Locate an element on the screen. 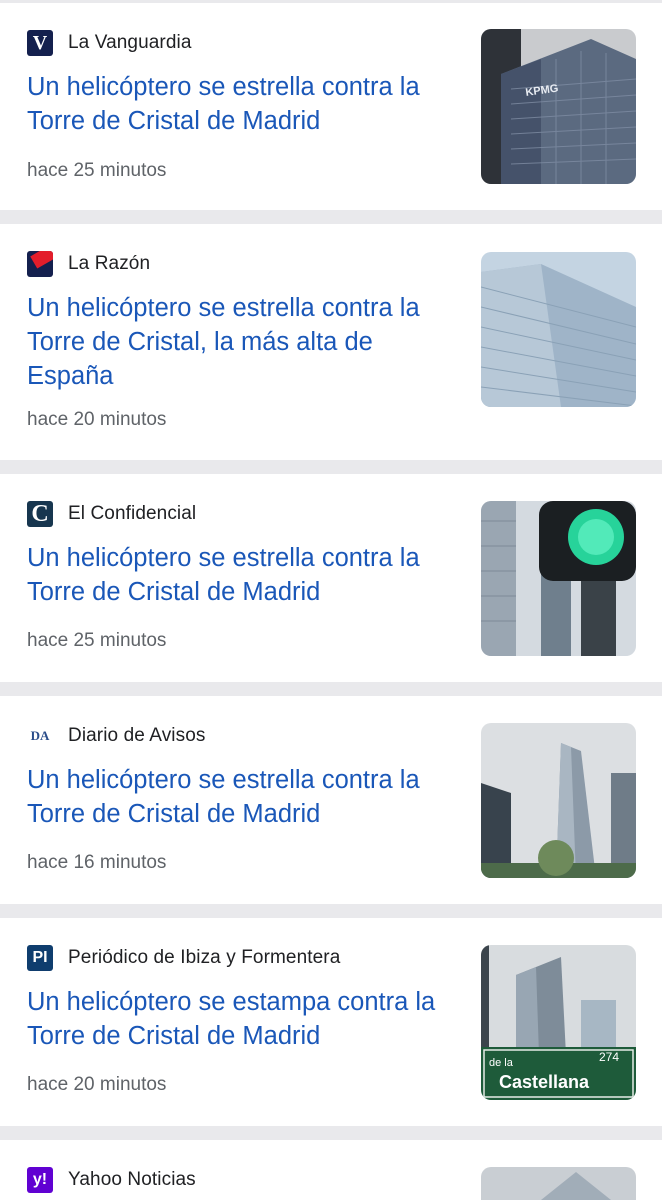  el-confidencial-logo-icon: C is located at coordinates (40, 514).